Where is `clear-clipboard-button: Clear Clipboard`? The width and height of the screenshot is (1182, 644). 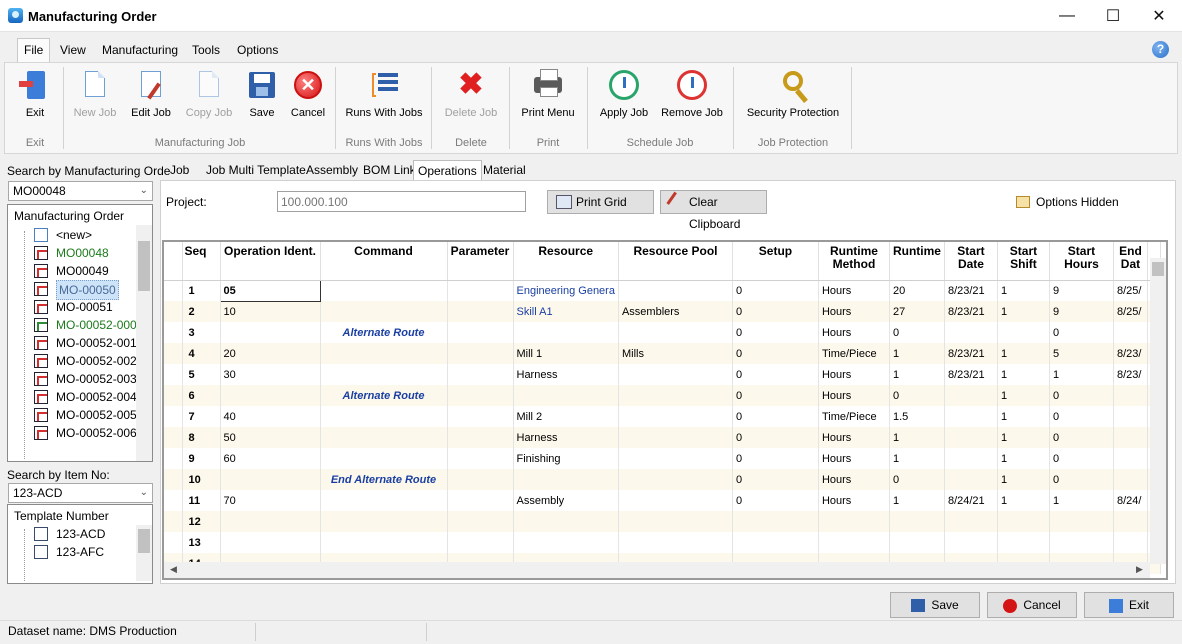
clear-clipboard-button: Clear Clipboard is located at coordinates (713, 210).